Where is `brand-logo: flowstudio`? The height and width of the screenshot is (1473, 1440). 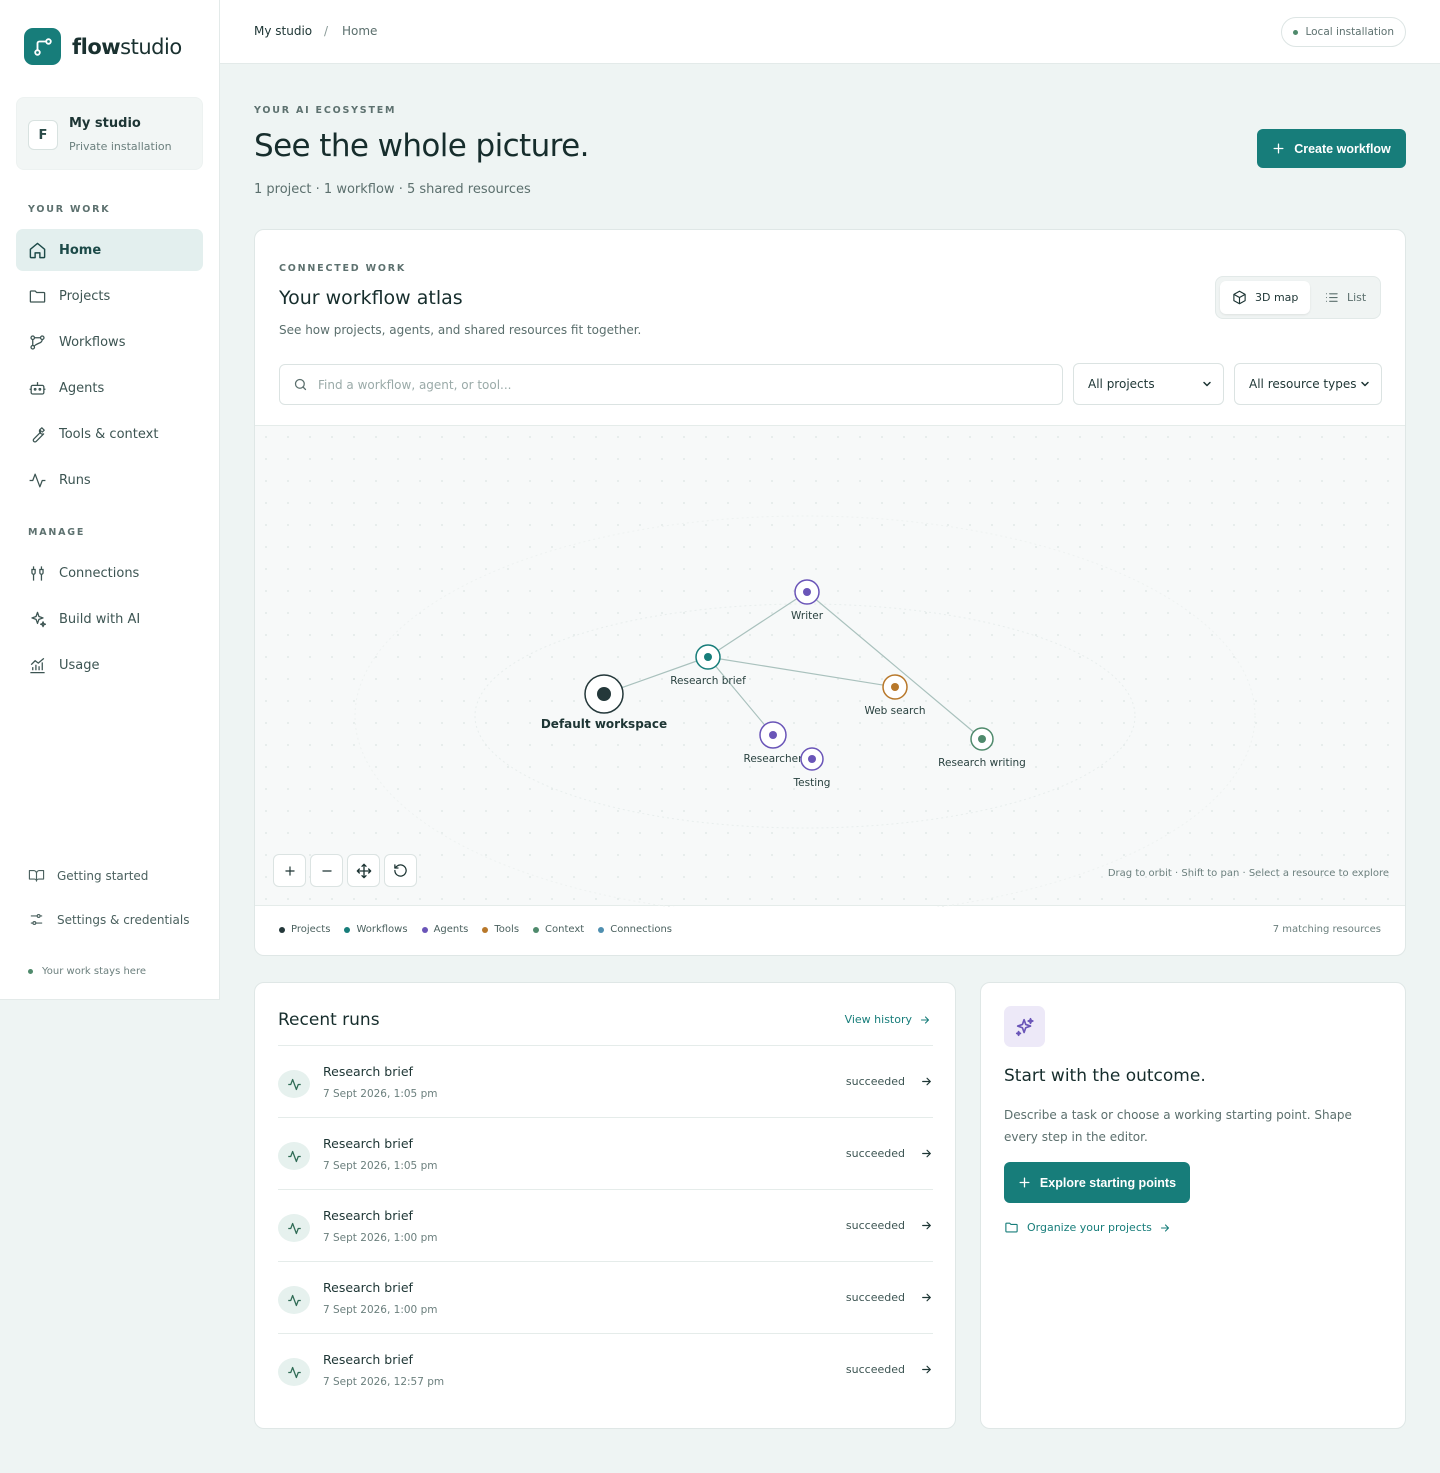 brand-logo: flowstudio is located at coordinates (103, 46).